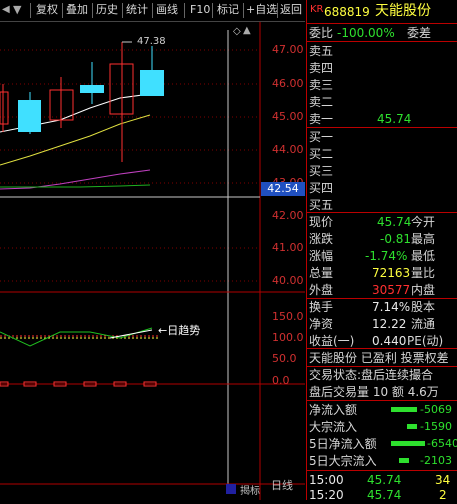 The image size is (457, 504). What do you see at coordinates (321, 307) in the screenshot?
I see `huanshou-label: 换手` at bounding box center [321, 307].